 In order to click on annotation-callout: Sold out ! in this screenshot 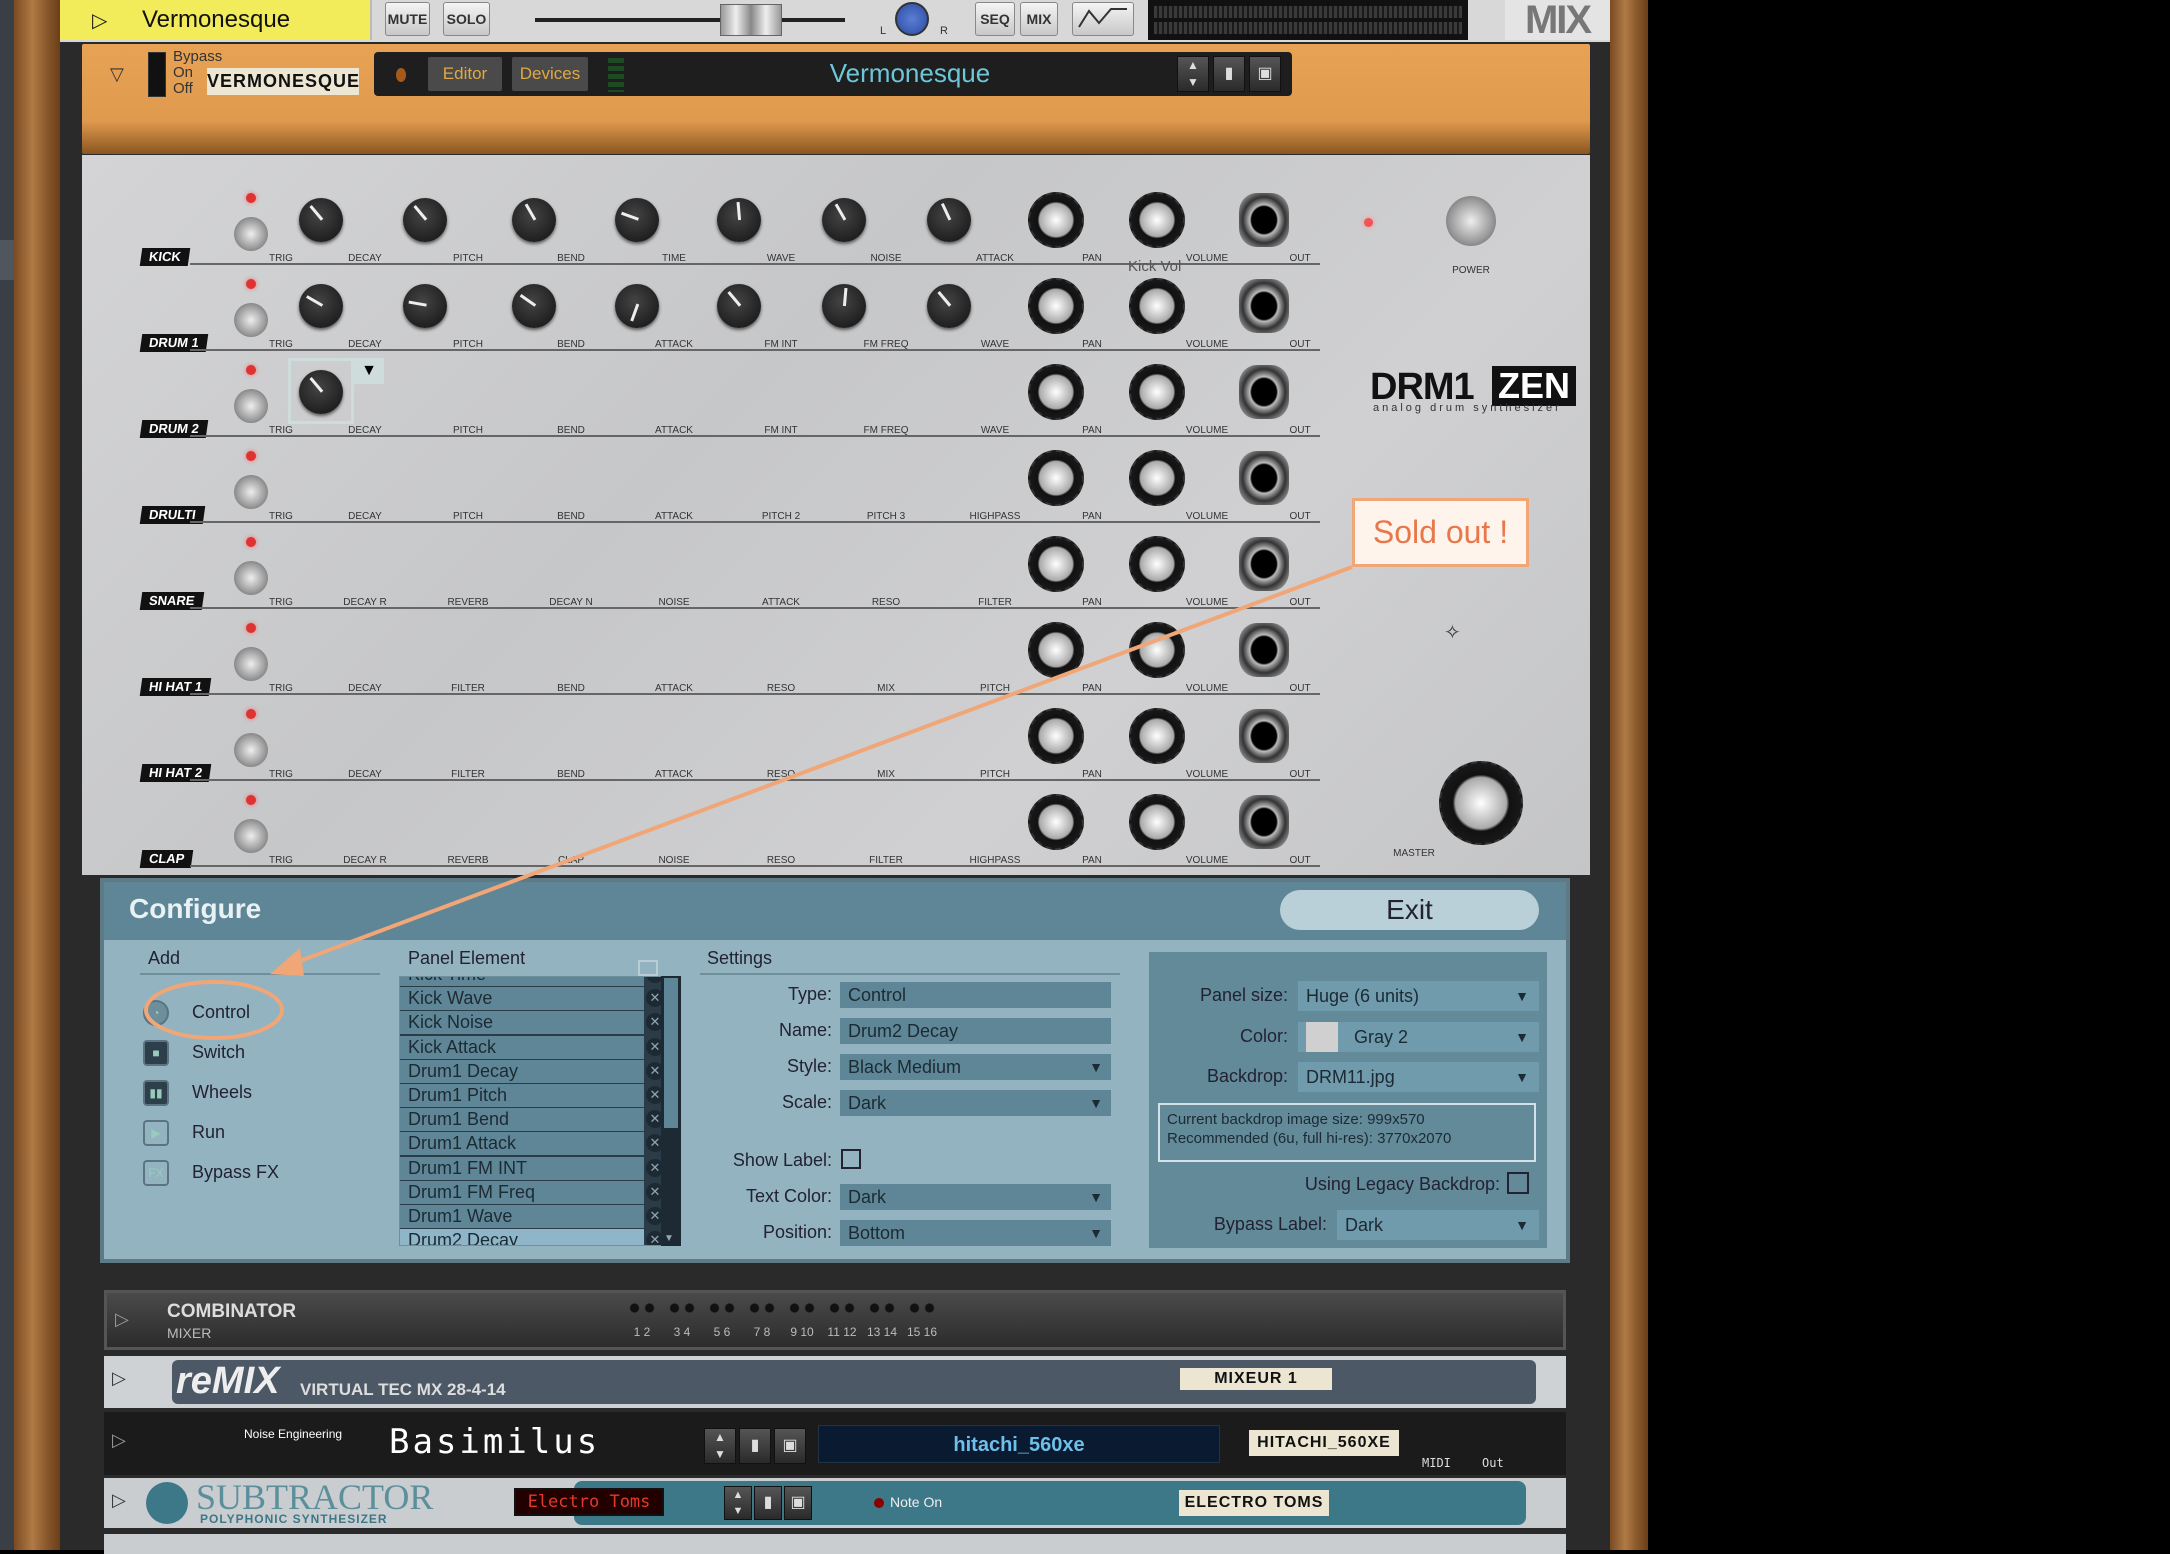, I will do `click(1440, 532)`.